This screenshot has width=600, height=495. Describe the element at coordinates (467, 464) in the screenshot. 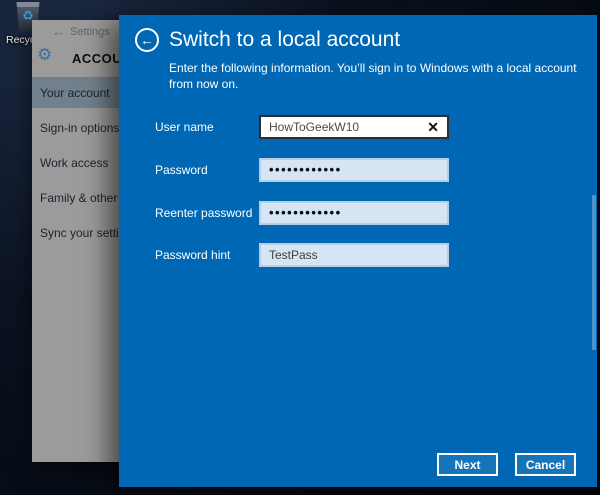

I see `next-button: Next` at that location.